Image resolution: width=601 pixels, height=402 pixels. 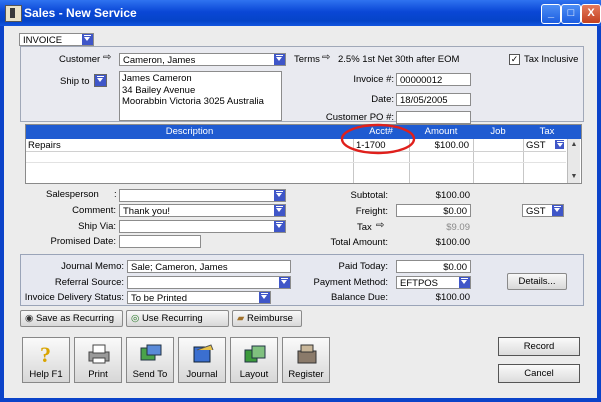 I want to click on journal-icon, so click(x=203, y=353).